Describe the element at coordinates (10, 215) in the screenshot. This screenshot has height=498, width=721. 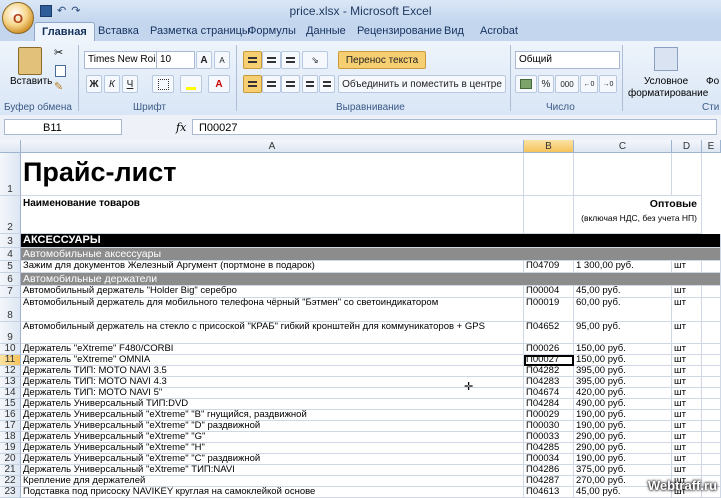
I see `row-header: 2` at that location.